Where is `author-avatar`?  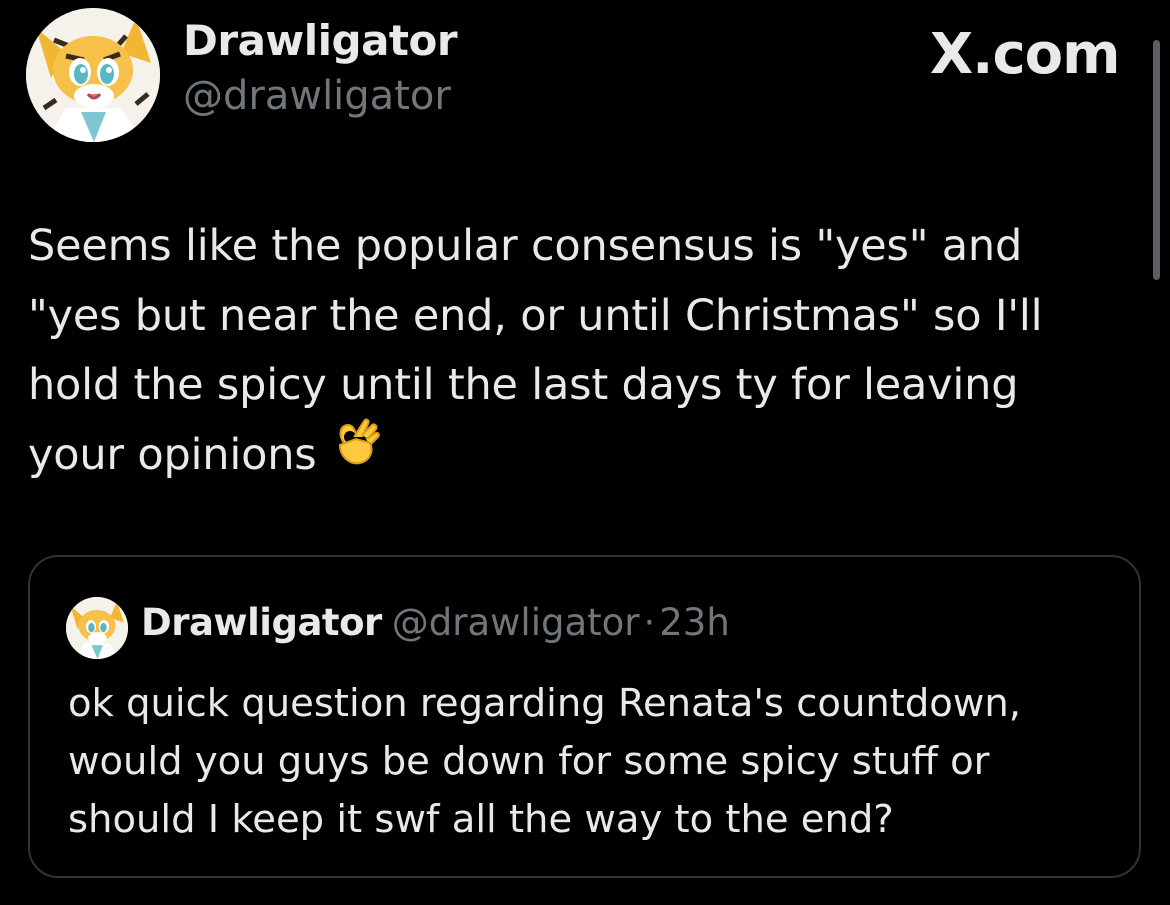 author-avatar is located at coordinates (93, 75).